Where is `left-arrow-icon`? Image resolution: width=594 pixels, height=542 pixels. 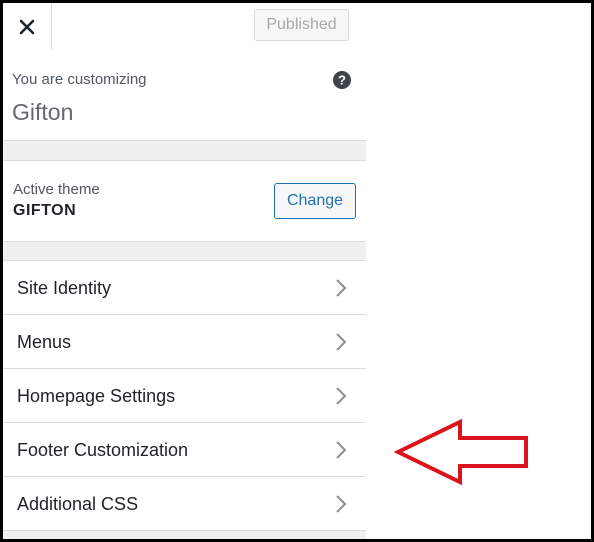
left-arrow-icon is located at coordinates (461, 452).